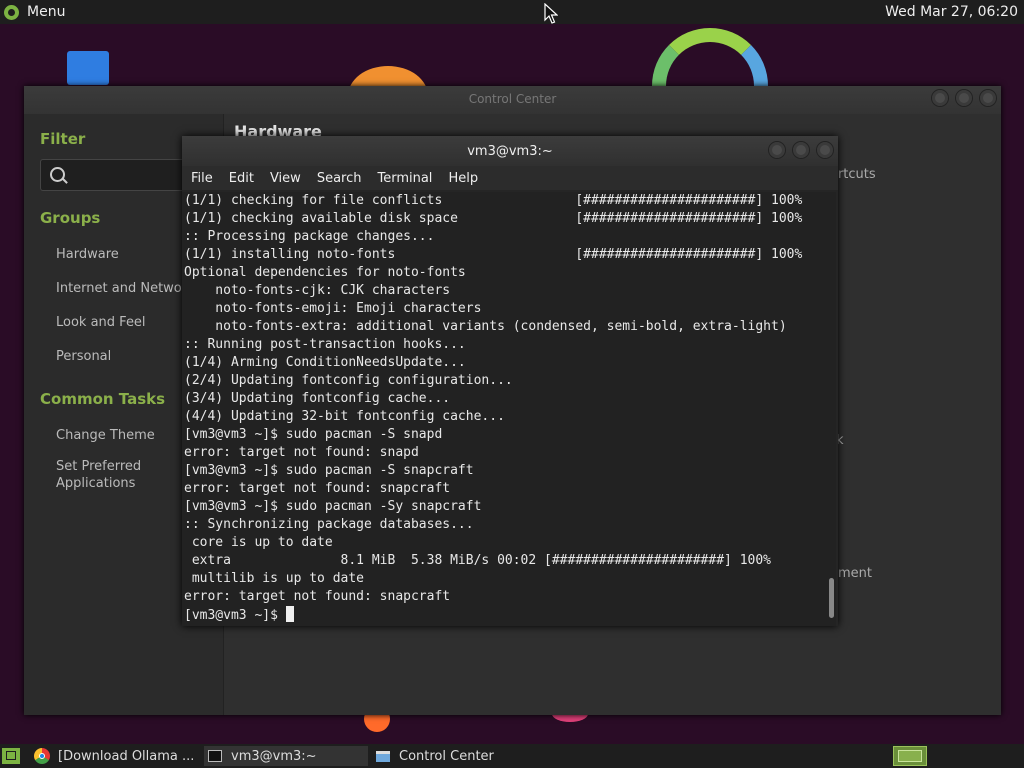 Image resolution: width=1024 pixels, height=768 pixels. Describe the element at coordinates (274, 578) in the screenshot. I see `terminal-line: multilib is up to date` at that location.